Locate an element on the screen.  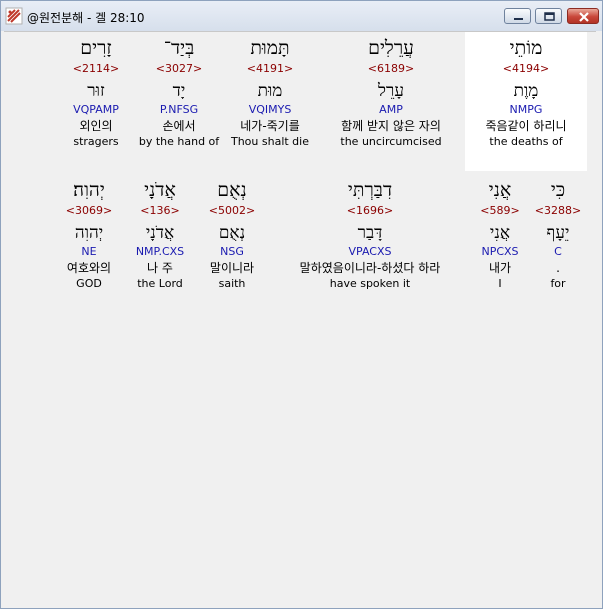
lemma: יָד is located at coordinates (179, 91).